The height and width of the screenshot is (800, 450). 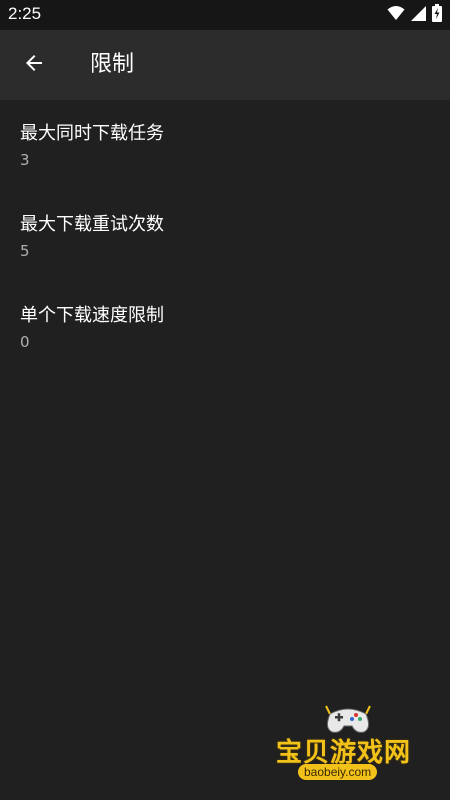 I want to click on status-icons, so click(x=414, y=15).